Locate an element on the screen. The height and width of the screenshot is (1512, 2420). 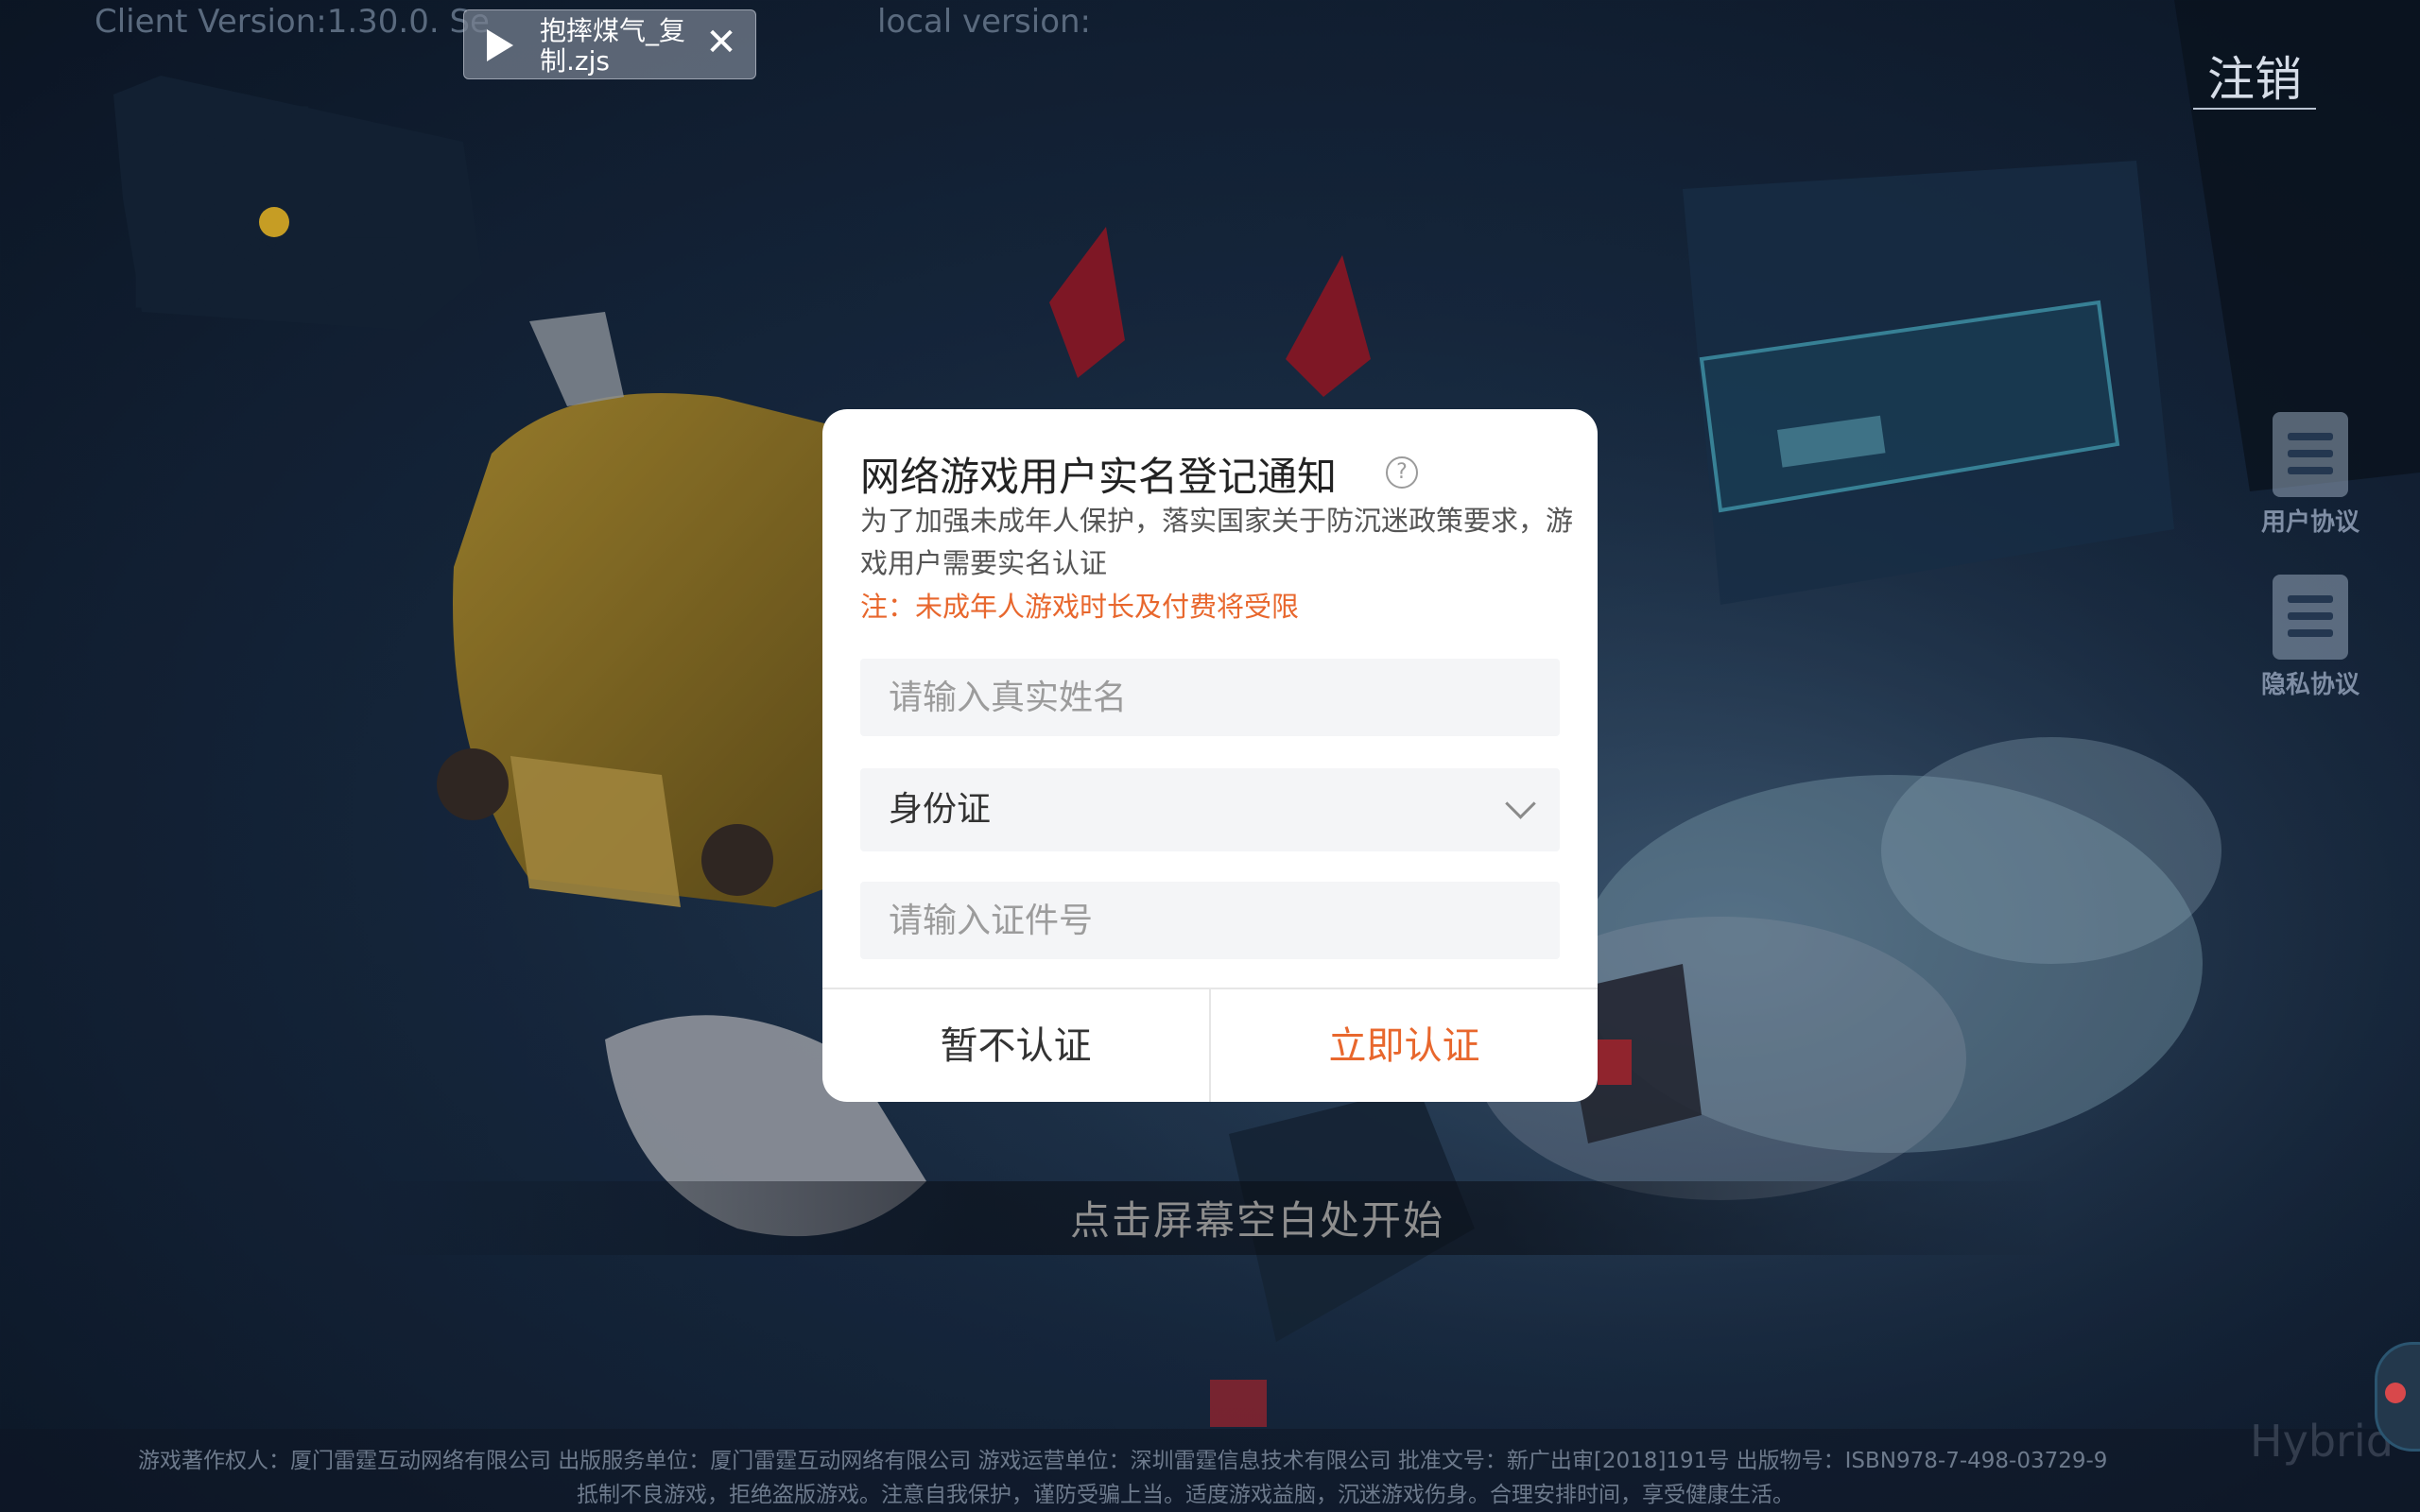
floating-assistant-button is located at coordinates (2397, 1397).